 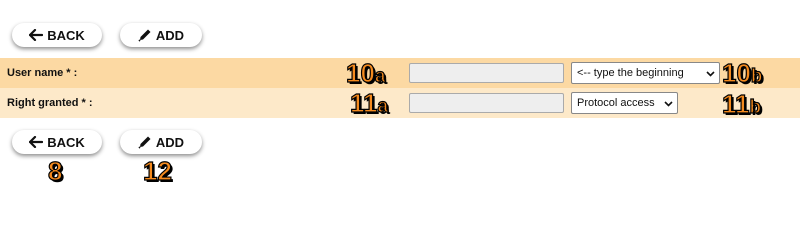 I want to click on marker-10b: 10b, so click(x=742, y=73).